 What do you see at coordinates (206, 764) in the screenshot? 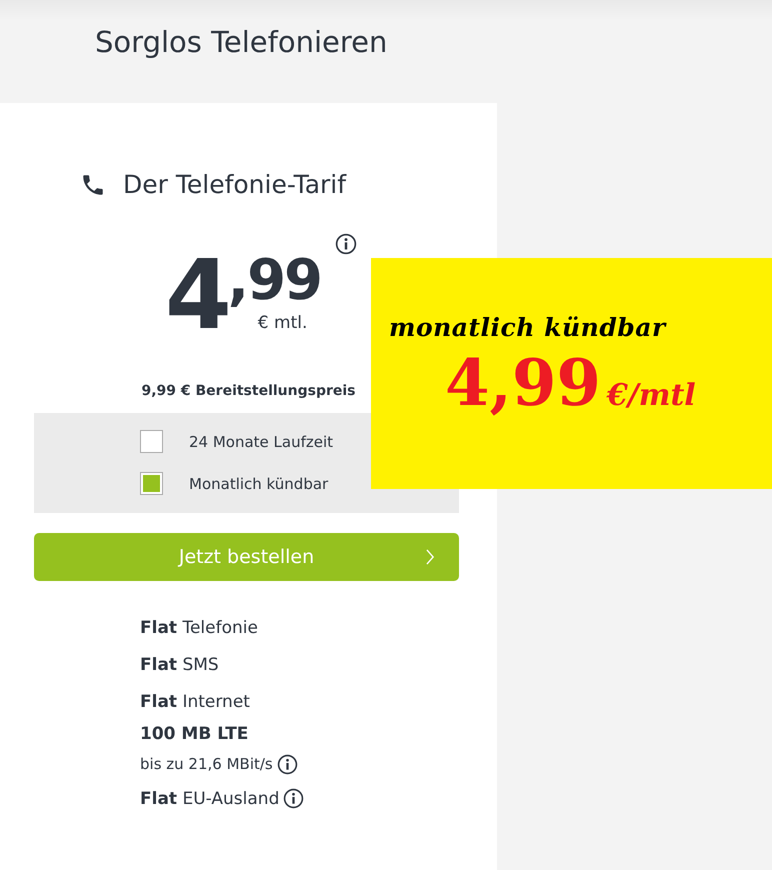
I see `feature-text: bis zu 21,6 MBit/s` at bounding box center [206, 764].